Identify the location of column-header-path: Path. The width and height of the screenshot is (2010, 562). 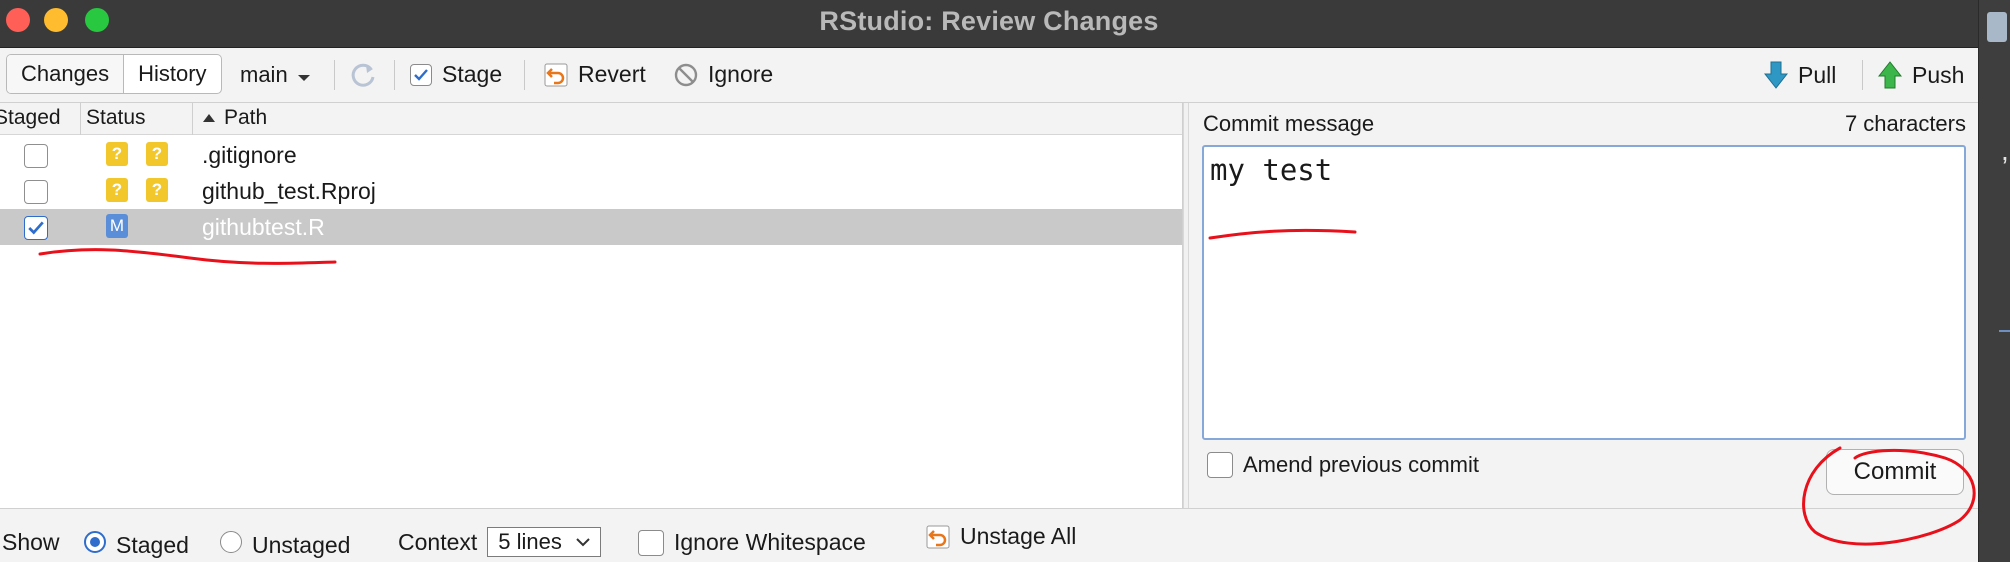
(234, 118).